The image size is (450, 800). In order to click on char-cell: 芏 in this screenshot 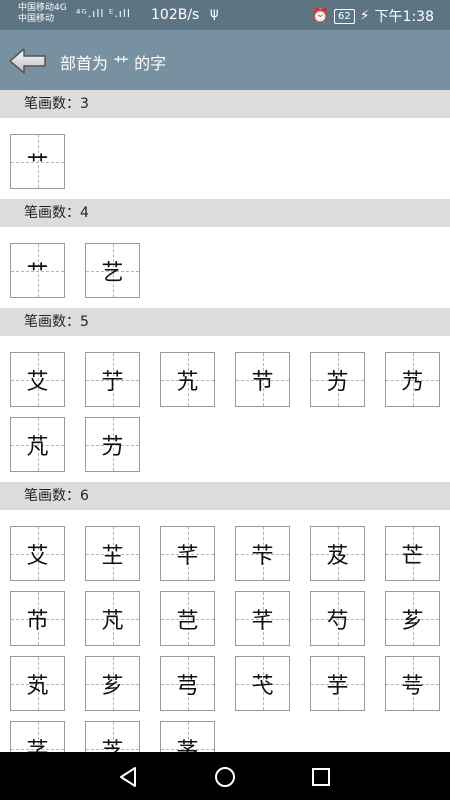, I will do `click(112, 553)`.